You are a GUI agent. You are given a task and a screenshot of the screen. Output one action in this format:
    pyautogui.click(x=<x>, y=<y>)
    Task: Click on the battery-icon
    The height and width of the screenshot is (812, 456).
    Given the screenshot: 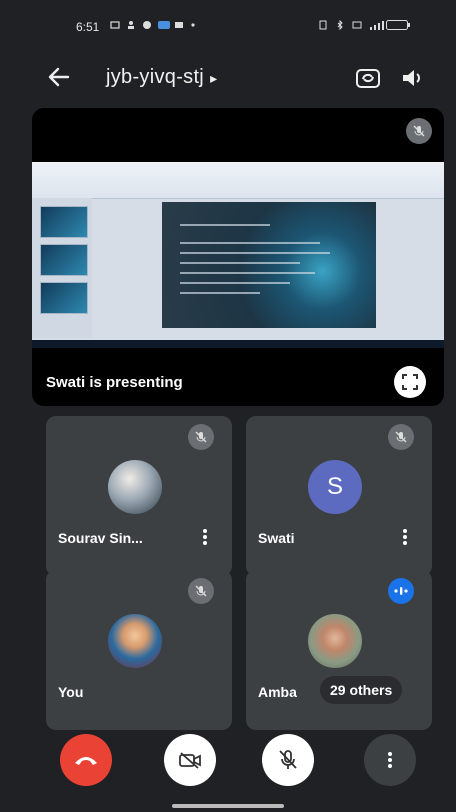 What is the action you would take?
    pyautogui.click(x=398, y=24)
    